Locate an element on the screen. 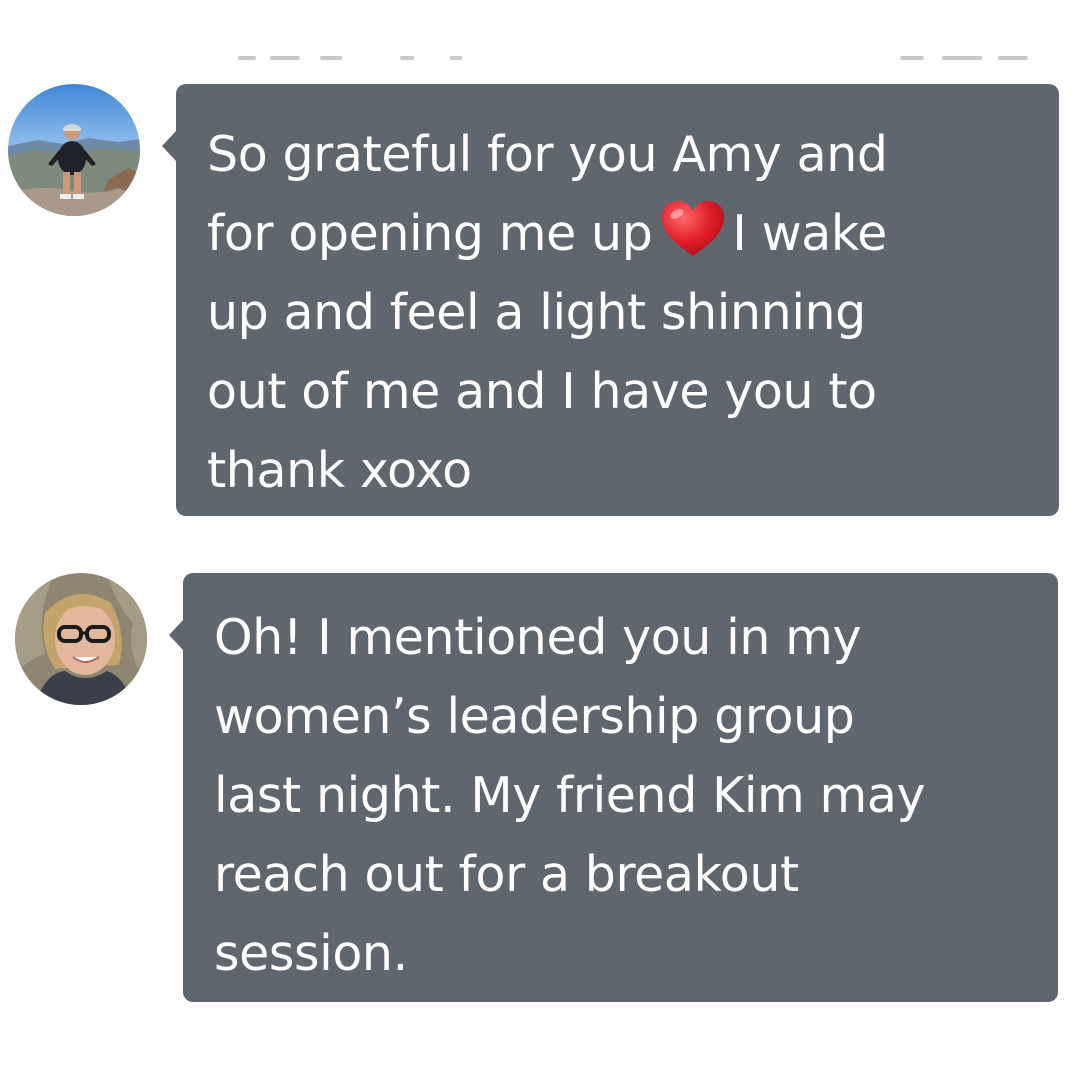 The height and width of the screenshot is (1080, 1080). message-line: out of me and I have you to is located at coordinates (542, 391).